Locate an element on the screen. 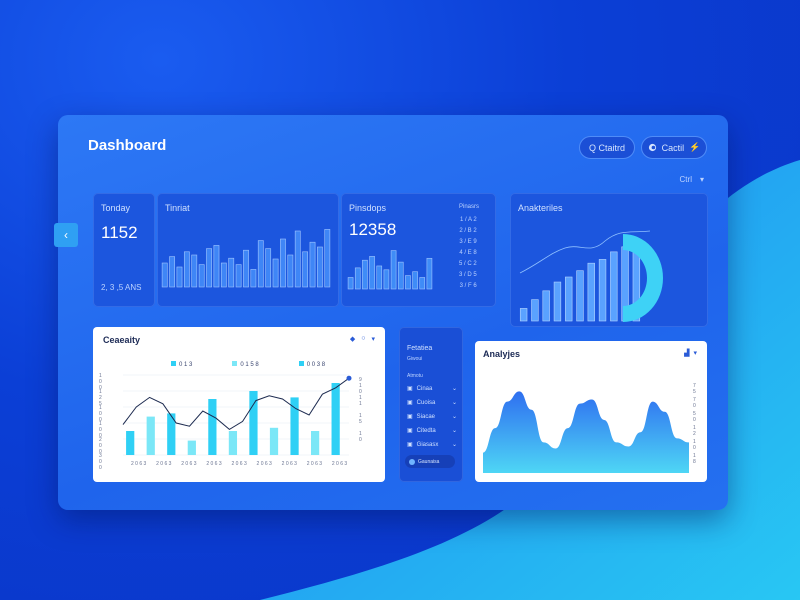 The image size is (800, 600). settings-button: Cactil ⚡ is located at coordinates (674, 147).